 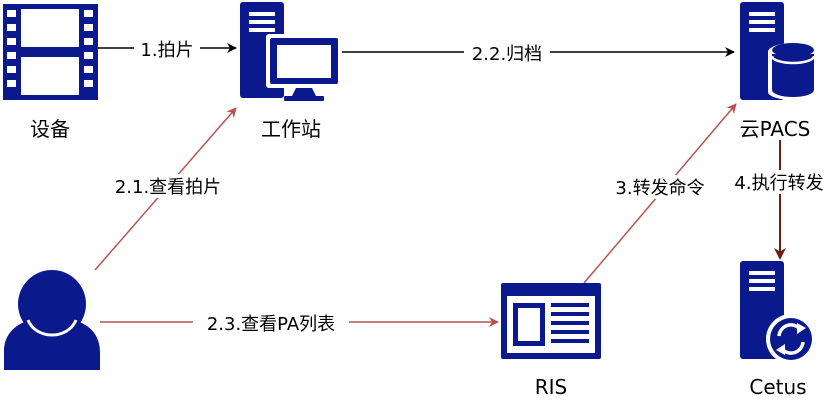 I want to click on node-workstation: 工作站, so click(x=291, y=71).